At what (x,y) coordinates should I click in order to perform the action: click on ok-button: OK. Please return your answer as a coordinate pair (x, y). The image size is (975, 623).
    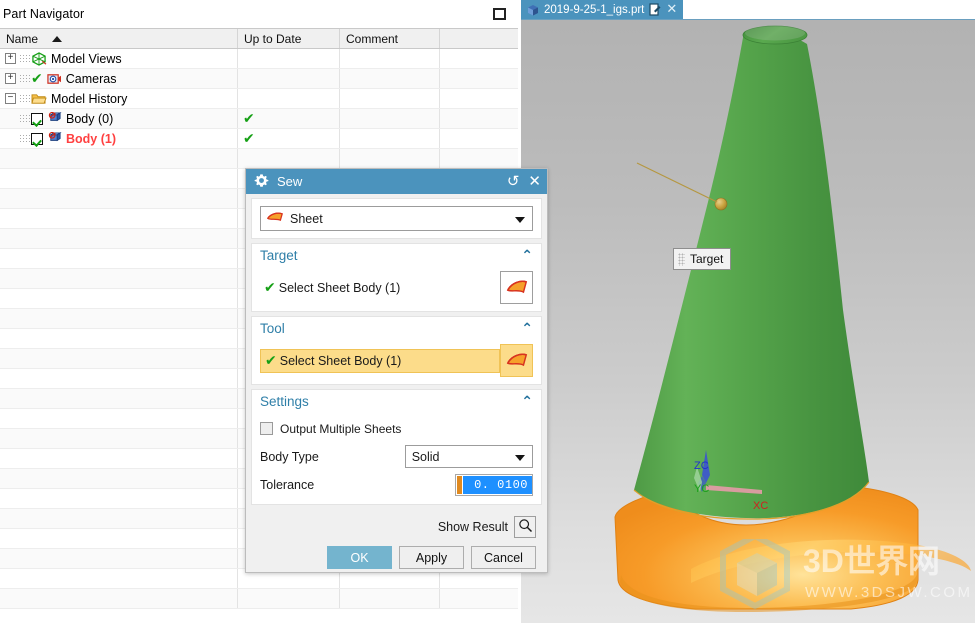
    Looking at the image, I should click on (359, 557).